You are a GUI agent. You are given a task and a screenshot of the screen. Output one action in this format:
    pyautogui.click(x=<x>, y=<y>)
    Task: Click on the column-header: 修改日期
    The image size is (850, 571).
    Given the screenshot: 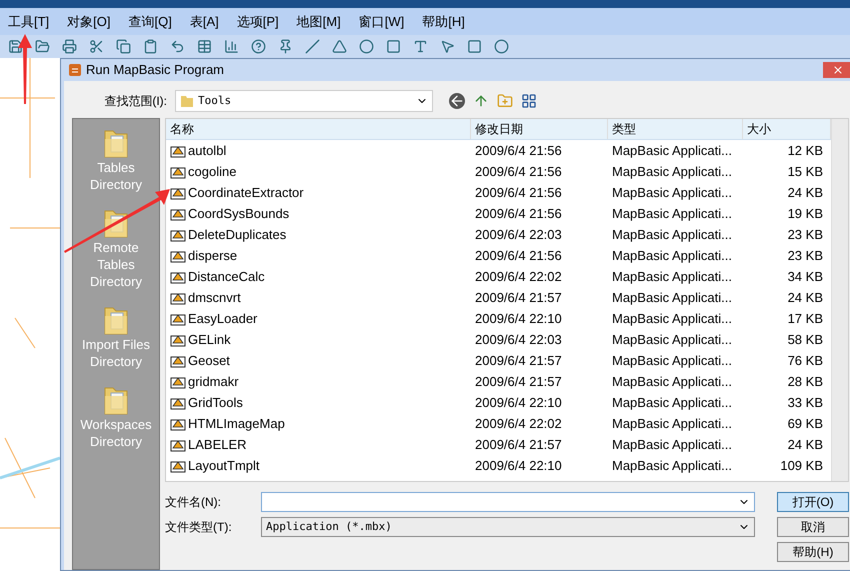 What is the action you would take?
    pyautogui.click(x=539, y=129)
    